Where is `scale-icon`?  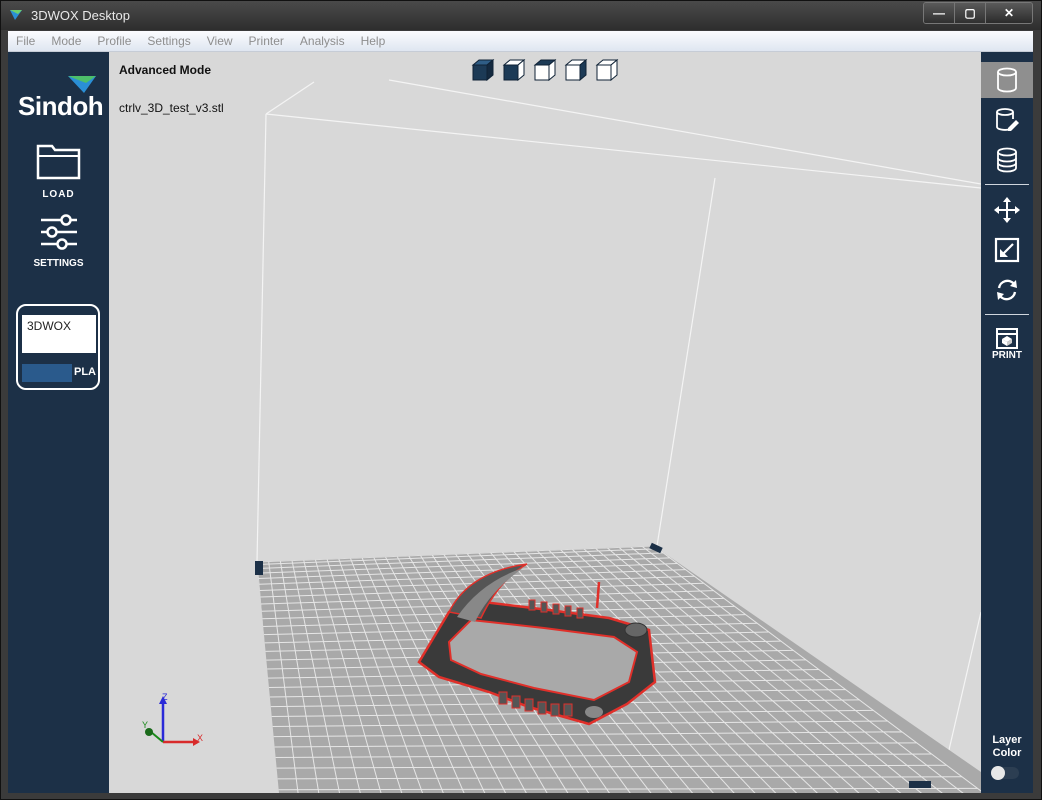
scale-icon is located at coordinates (1007, 250).